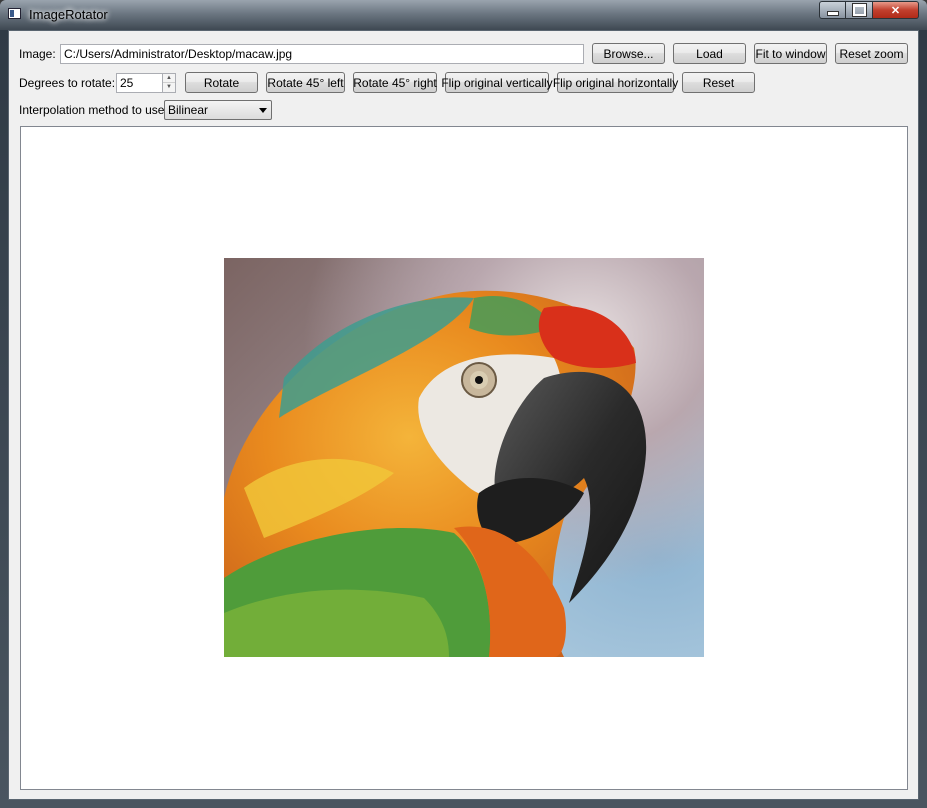  What do you see at coordinates (615, 82) in the screenshot?
I see `flip-horizontally-button: Flip original horizontally` at bounding box center [615, 82].